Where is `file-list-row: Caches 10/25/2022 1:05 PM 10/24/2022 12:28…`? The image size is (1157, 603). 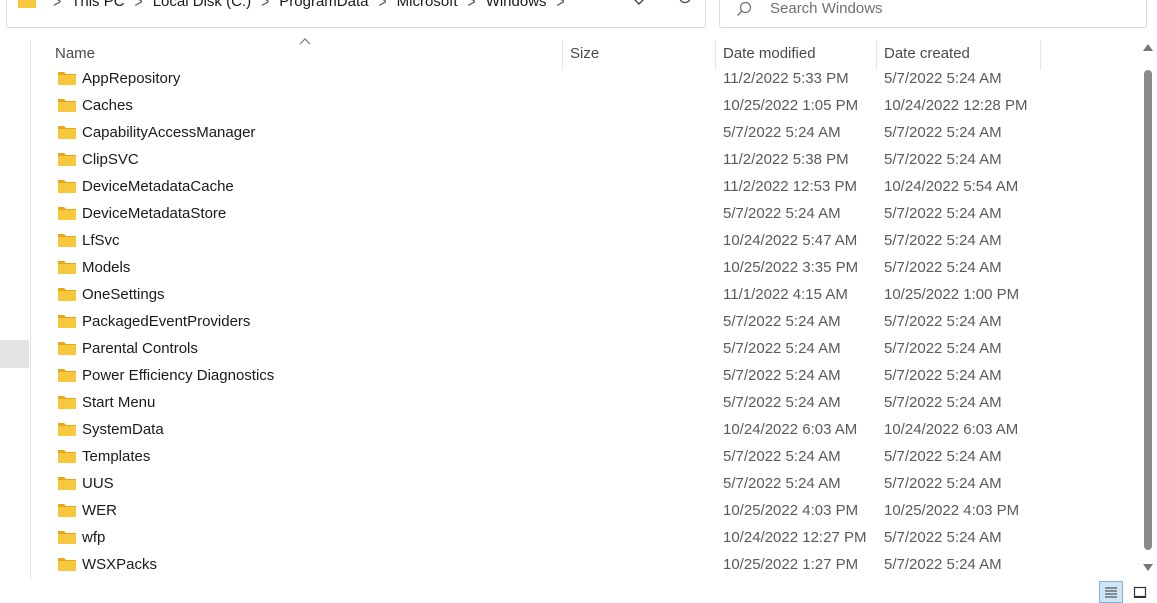
file-list-row: Caches 10/25/2022 1:05 PM 10/24/2022 12:28… is located at coordinates (570, 106).